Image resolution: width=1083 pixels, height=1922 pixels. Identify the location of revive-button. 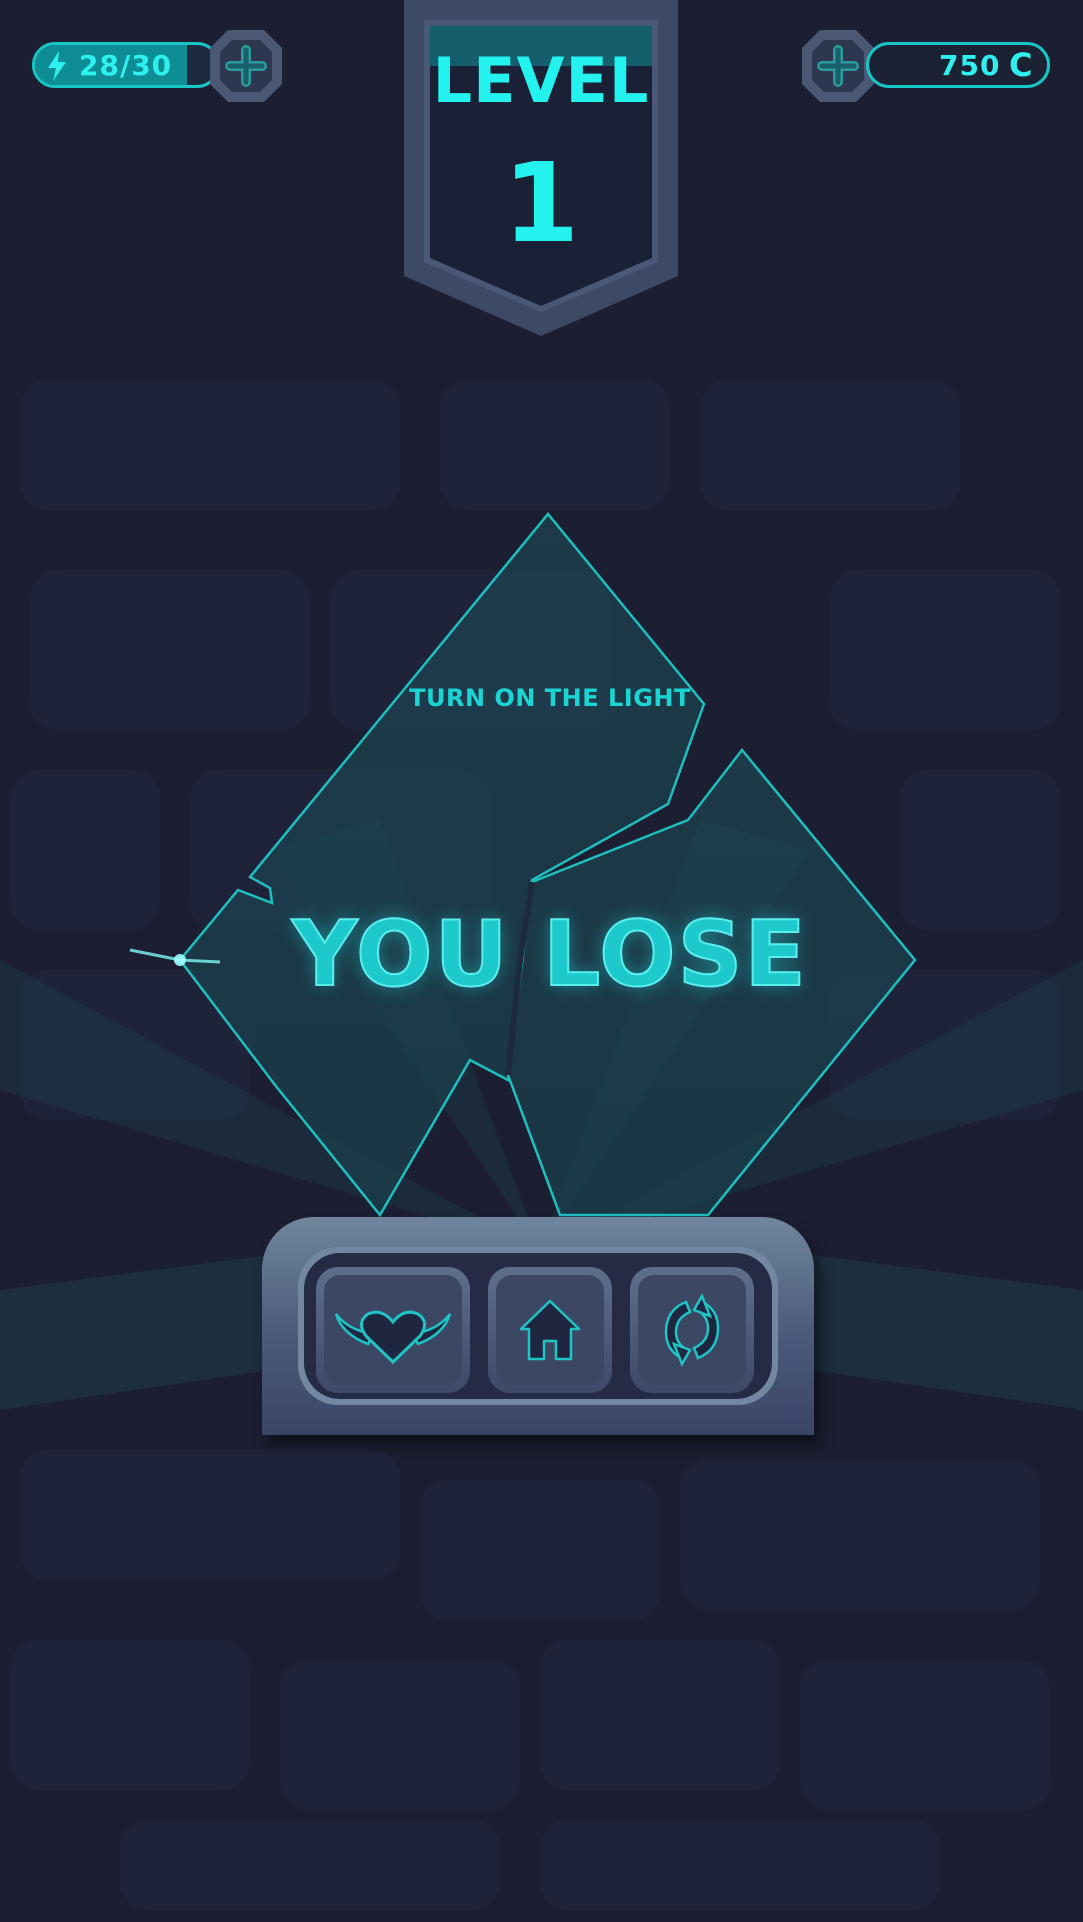
(393, 1330).